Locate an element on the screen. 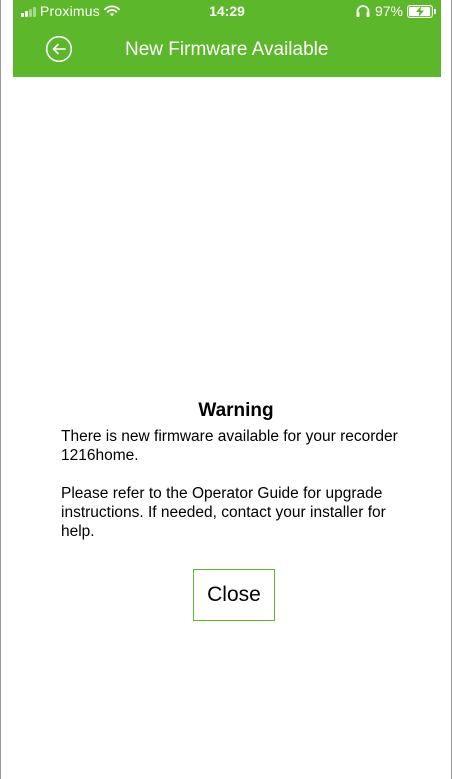 The width and height of the screenshot is (452, 779). status-right: 97% is located at coordinates (395, 11).